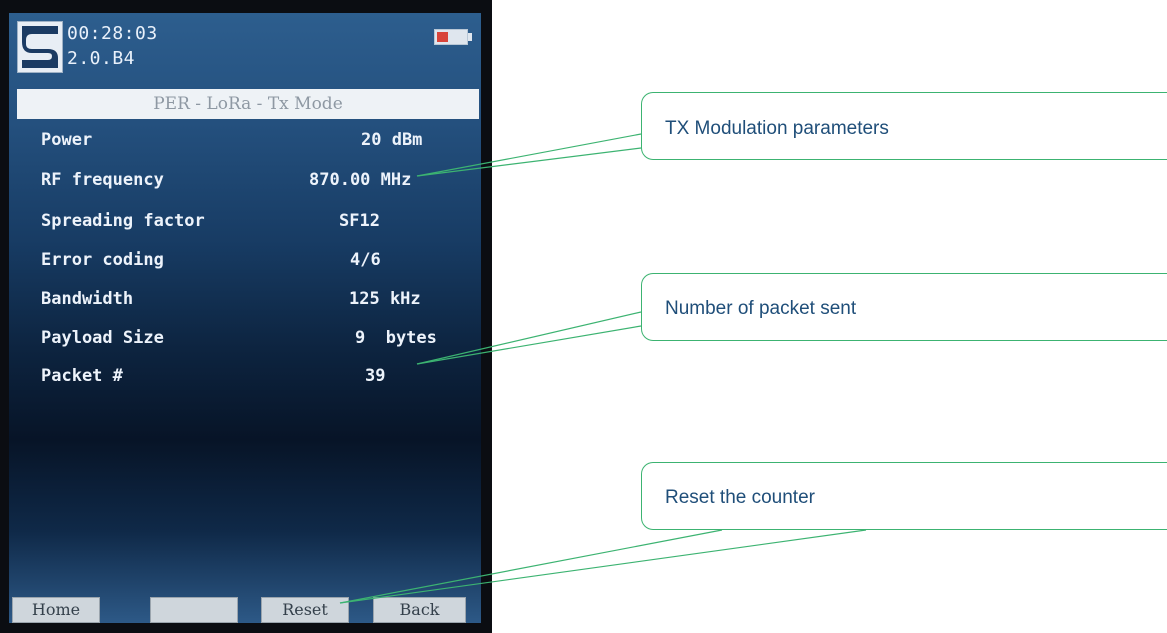  What do you see at coordinates (82, 376) in the screenshot?
I see `param-label: Packet #` at bounding box center [82, 376].